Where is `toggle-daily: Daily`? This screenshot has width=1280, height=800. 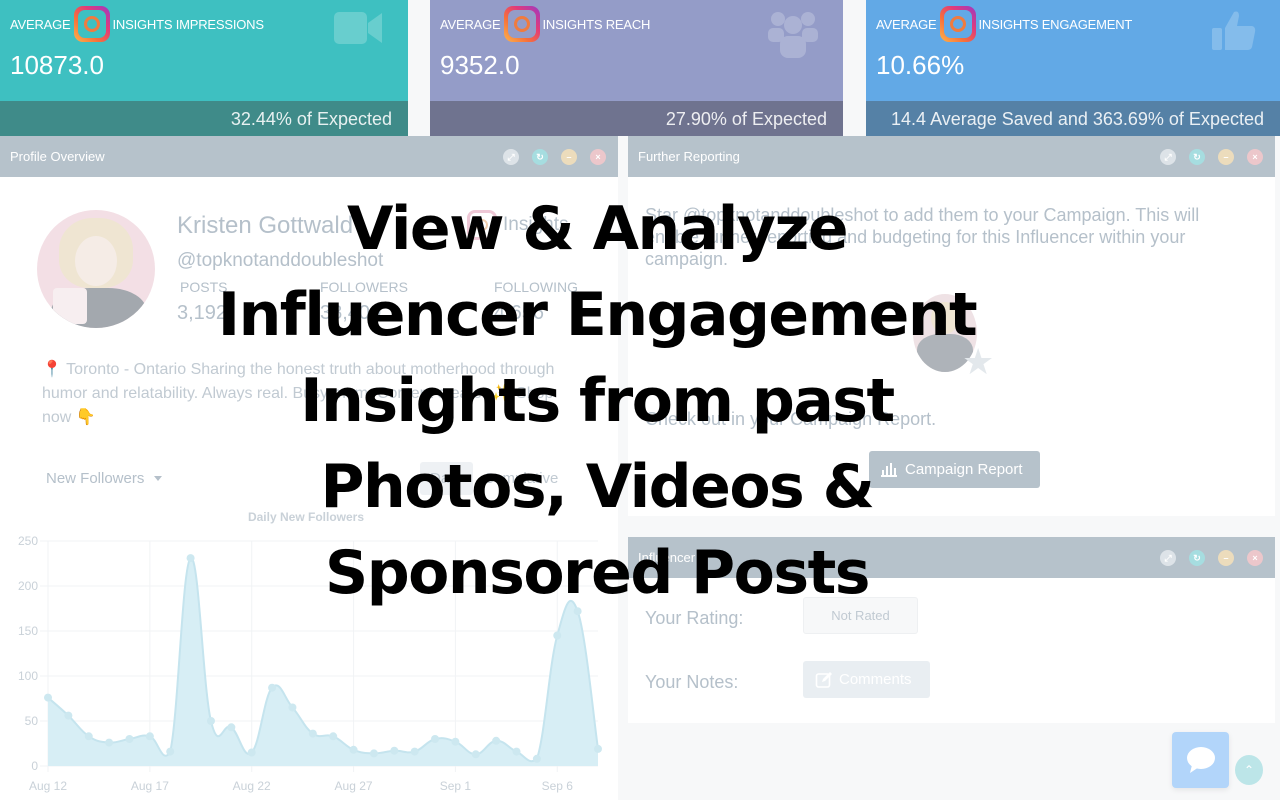
toggle-daily: Daily is located at coordinates (447, 478).